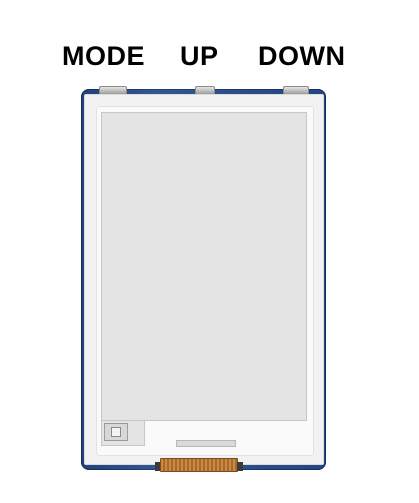 This screenshot has height=503, width=419. What do you see at coordinates (116, 432) in the screenshot?
I see `corner-marker-icon` at bounding box center [116, 432].